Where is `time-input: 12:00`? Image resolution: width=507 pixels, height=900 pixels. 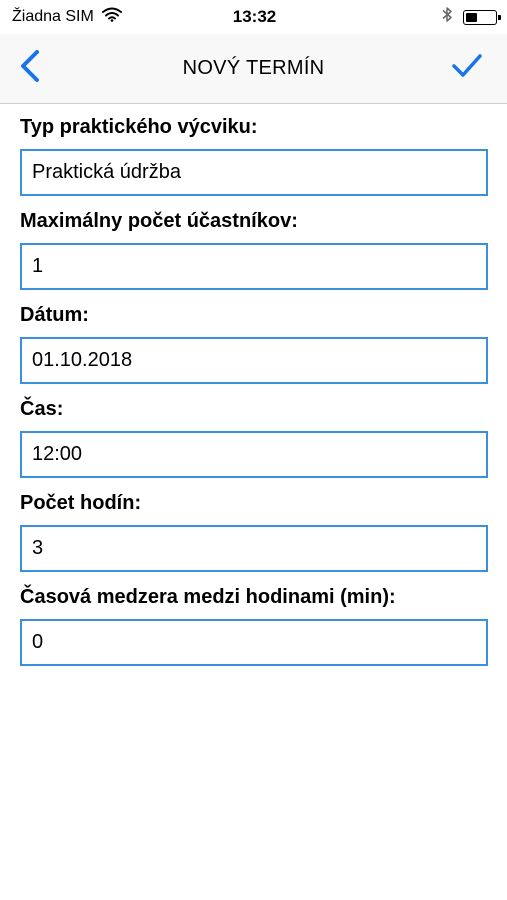 time-input: 12:00 is located at coordinates (254, 454).